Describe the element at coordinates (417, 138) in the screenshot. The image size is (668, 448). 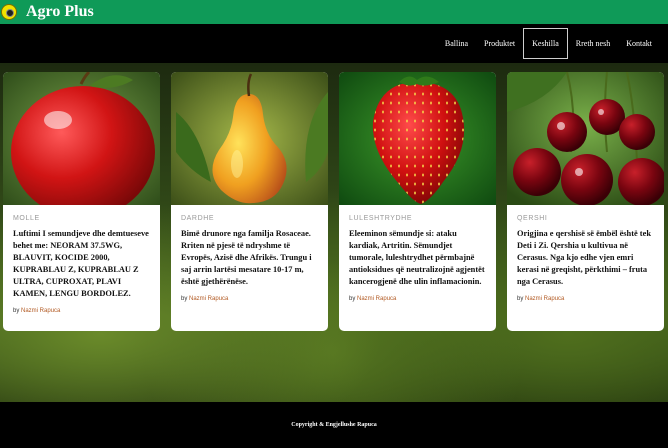
I see `strawberry-image` at that location.